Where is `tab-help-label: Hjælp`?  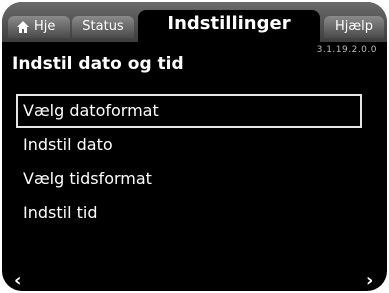 tab-help-label: Hjælp is located at coordinates (354, 26).